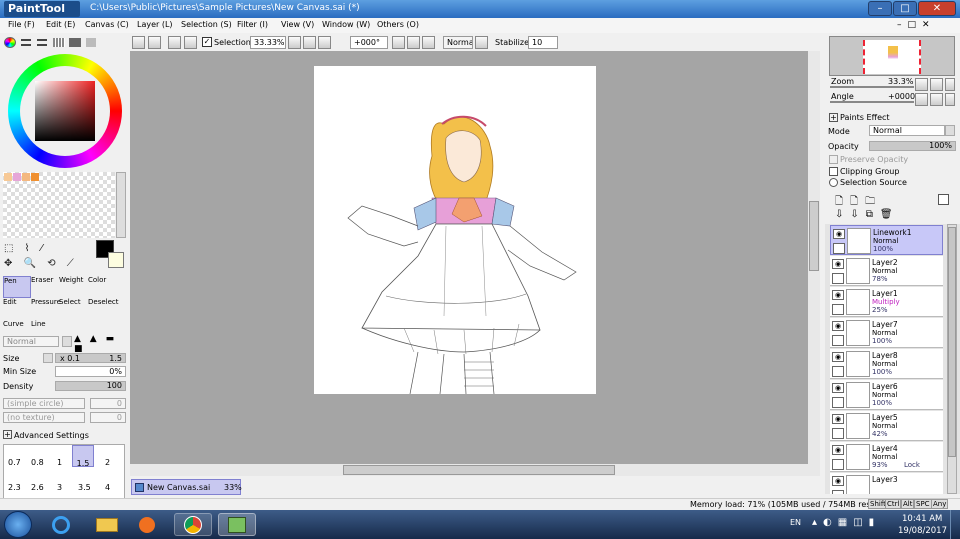 The height and width of the screenshot is (539, 960). Describe the element at coordinates (847, 524) in the screenshot. I see `system-tray-icons: ▴◐▦◫▮` at that location.